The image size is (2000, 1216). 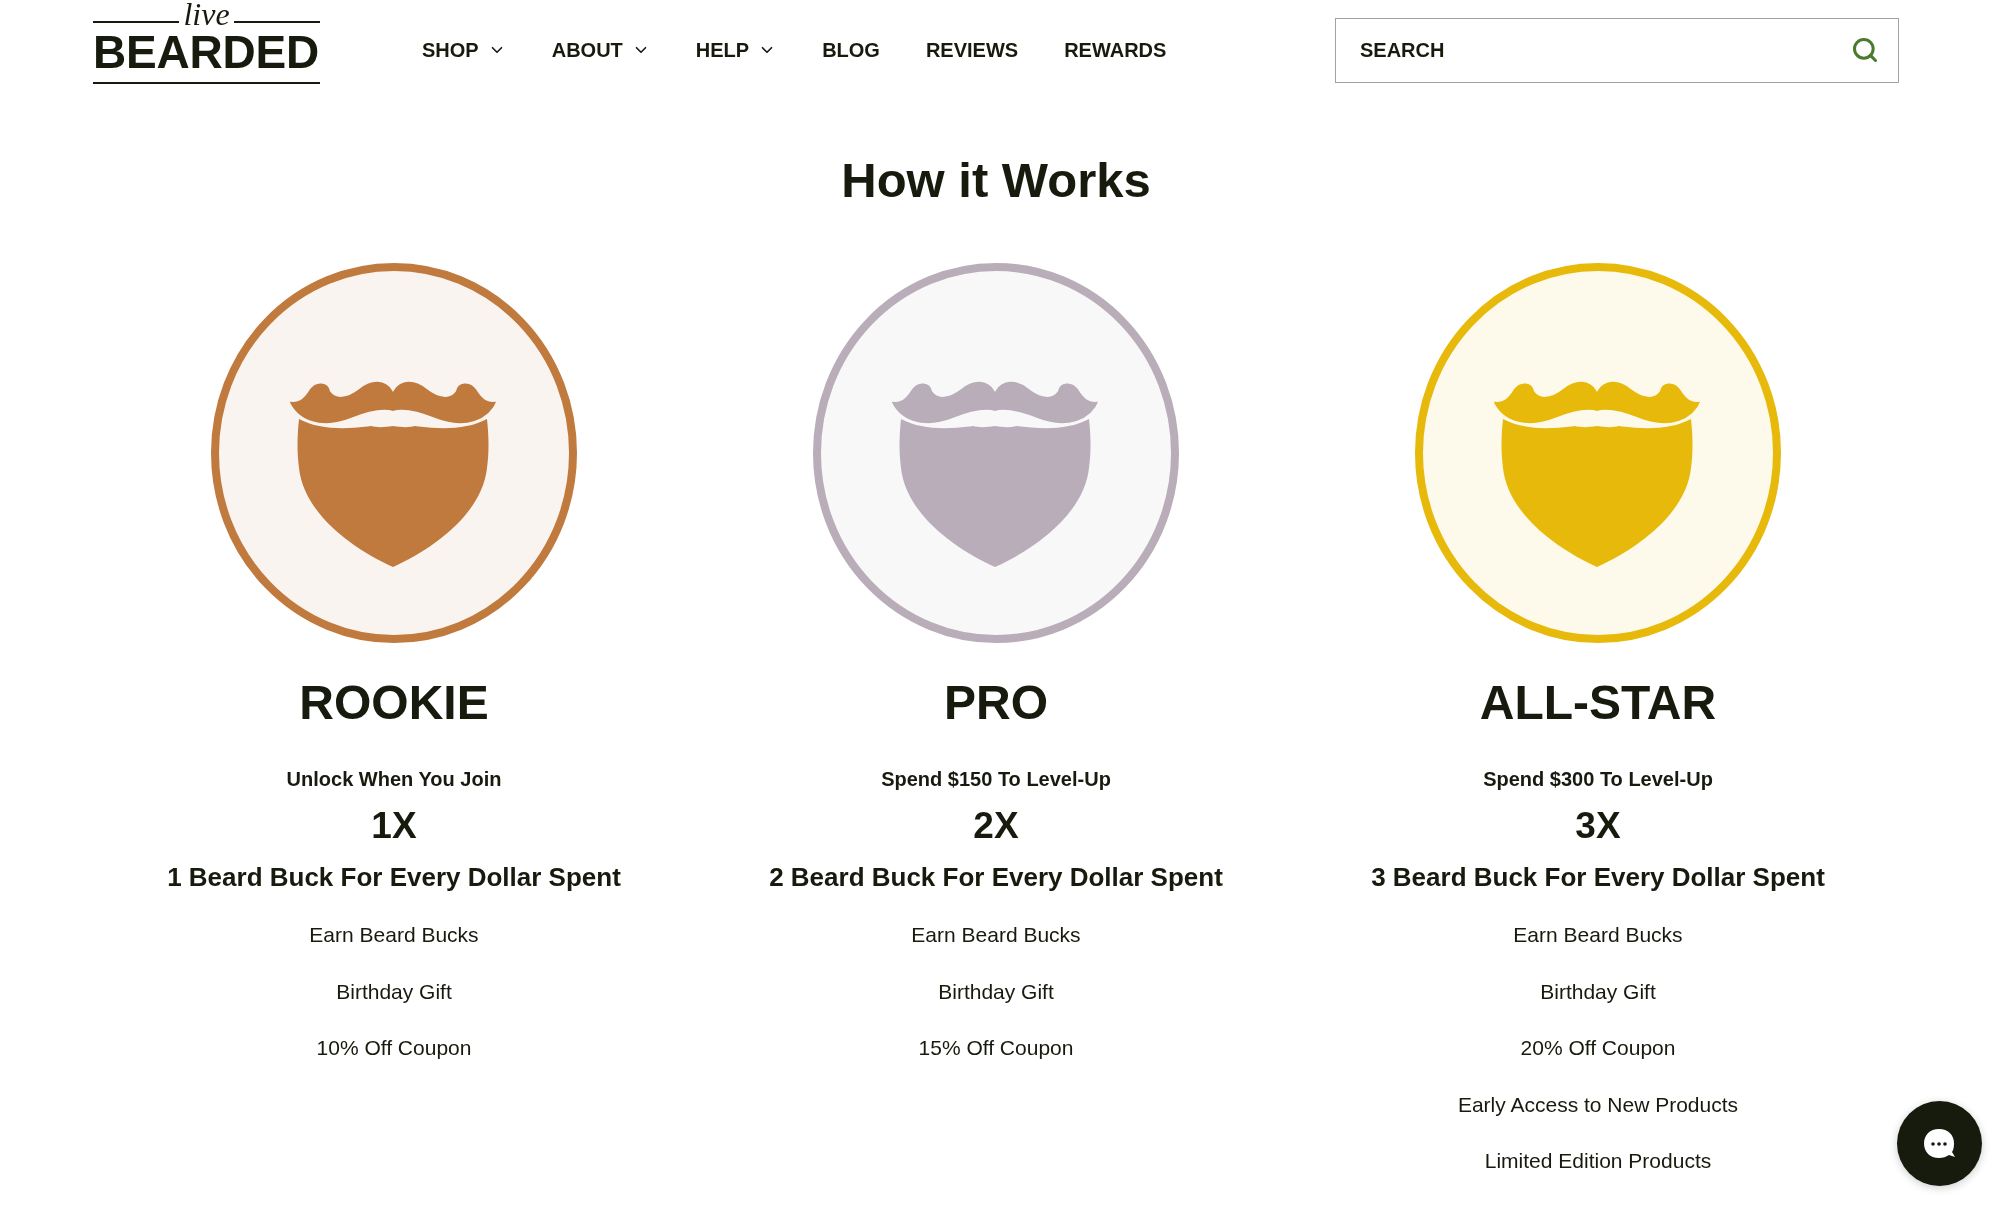 What do you see at coordinates (1598, 1048) in the screenshot?
I see `perk-text: 20% Off Coupon` at bounding box center [1598, 1048].